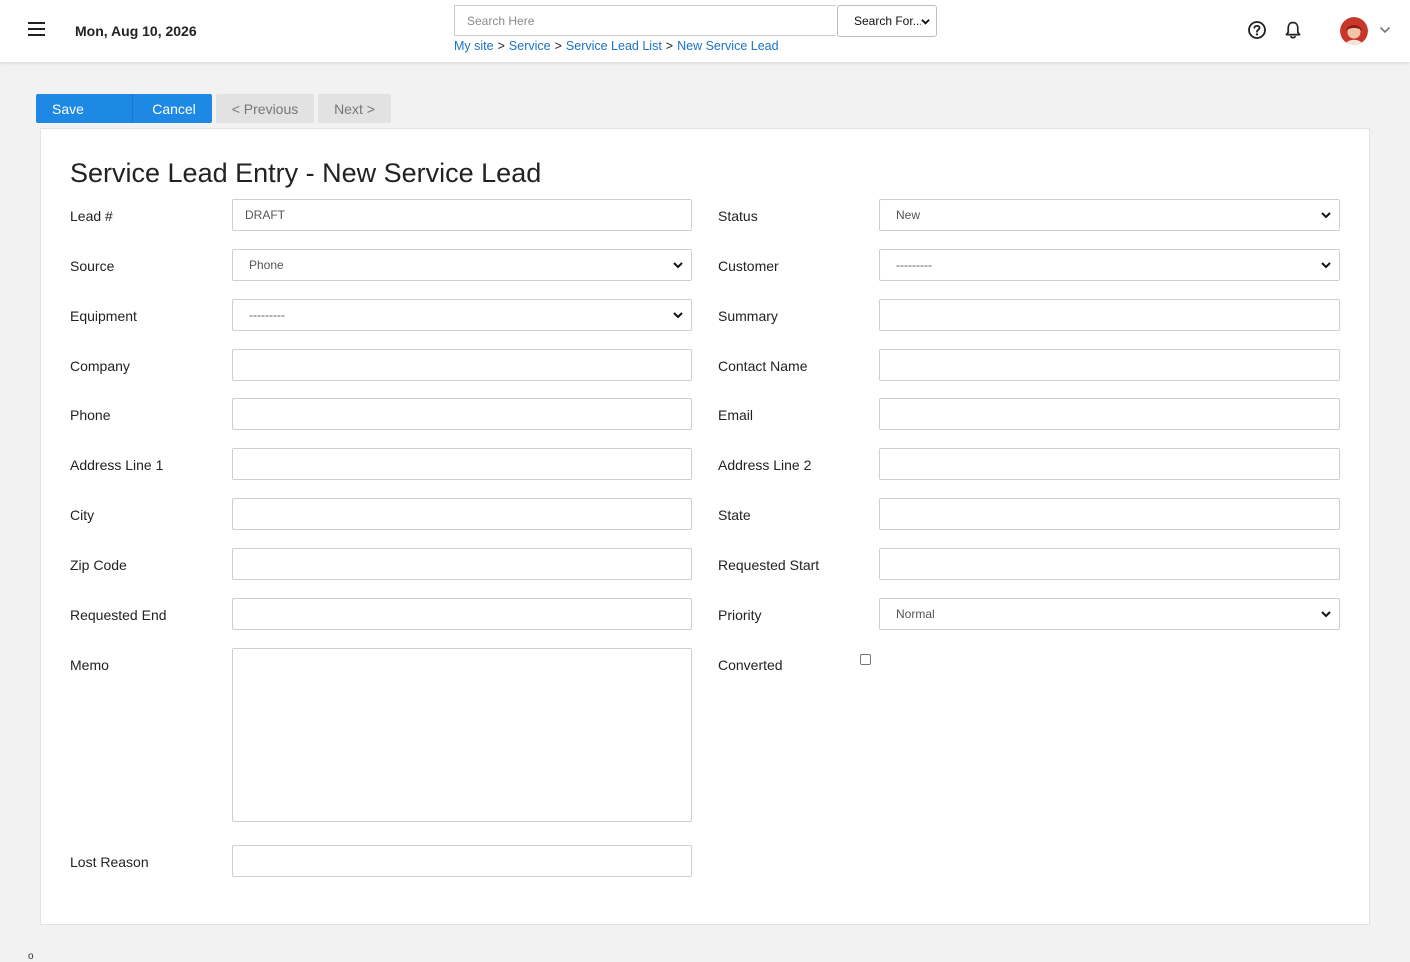  Describe the element at coordinates (462, 265) in the screenshot. I see `source-select: Phone` at that location.